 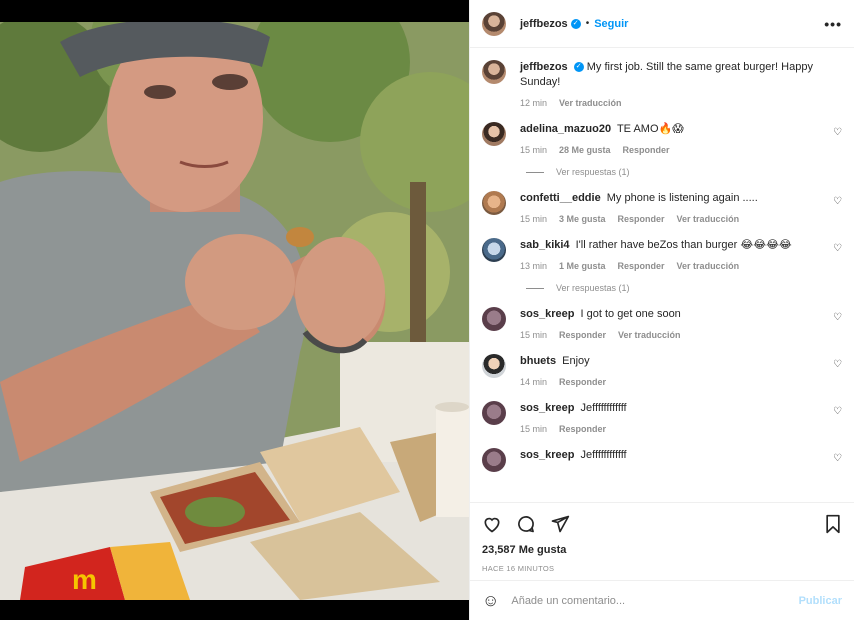 I want to click on post-actions, so click(x=662, y=523).